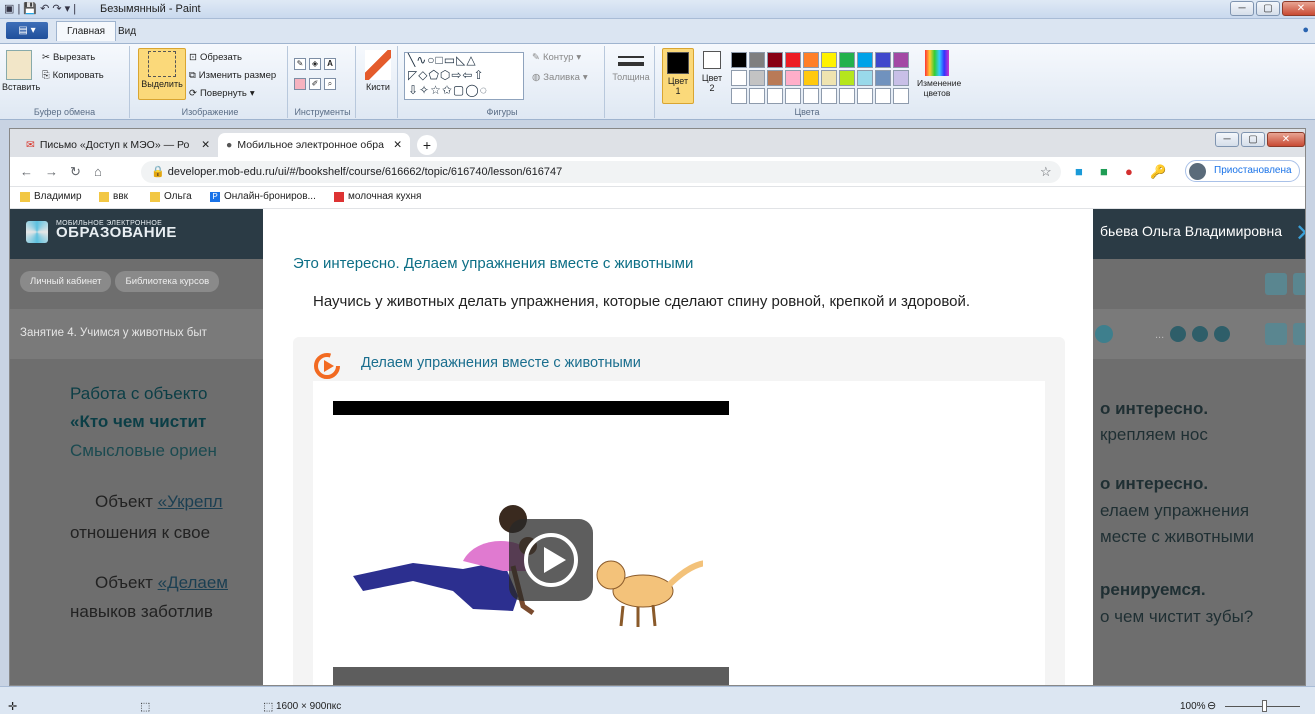 Image resolution: width=1315 pixels, height=714 pixels. I want to click on next-icon, so click(1200, 334).